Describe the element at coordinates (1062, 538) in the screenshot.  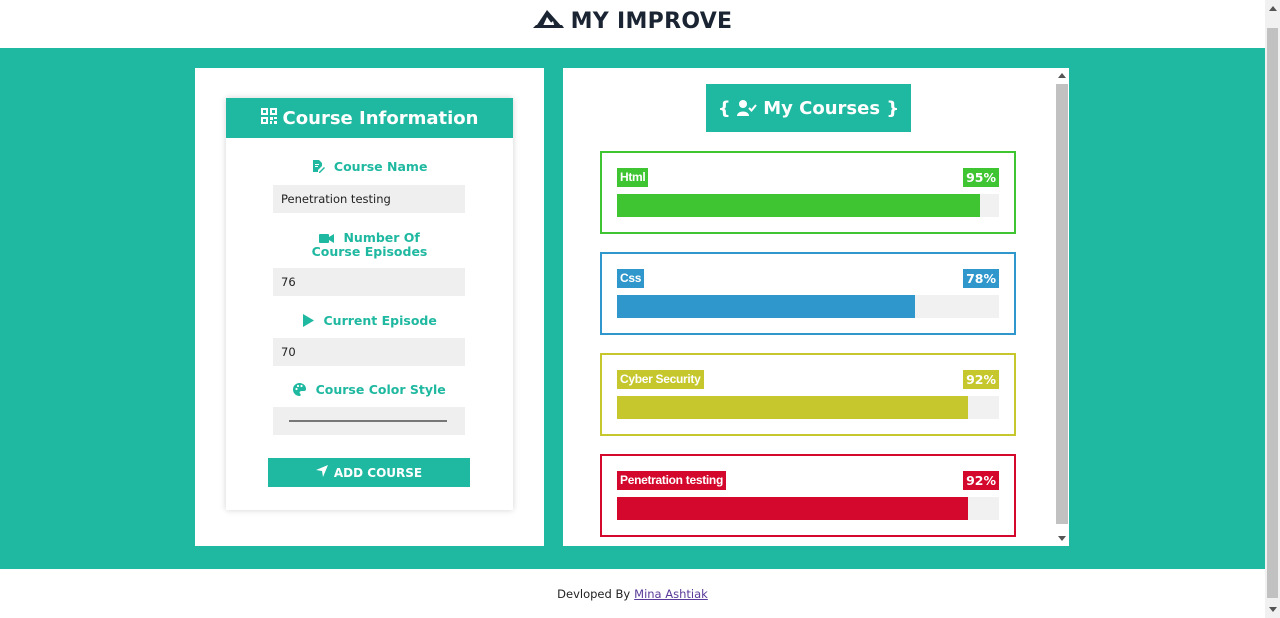
I see `scroll-down-arrow` at that location.